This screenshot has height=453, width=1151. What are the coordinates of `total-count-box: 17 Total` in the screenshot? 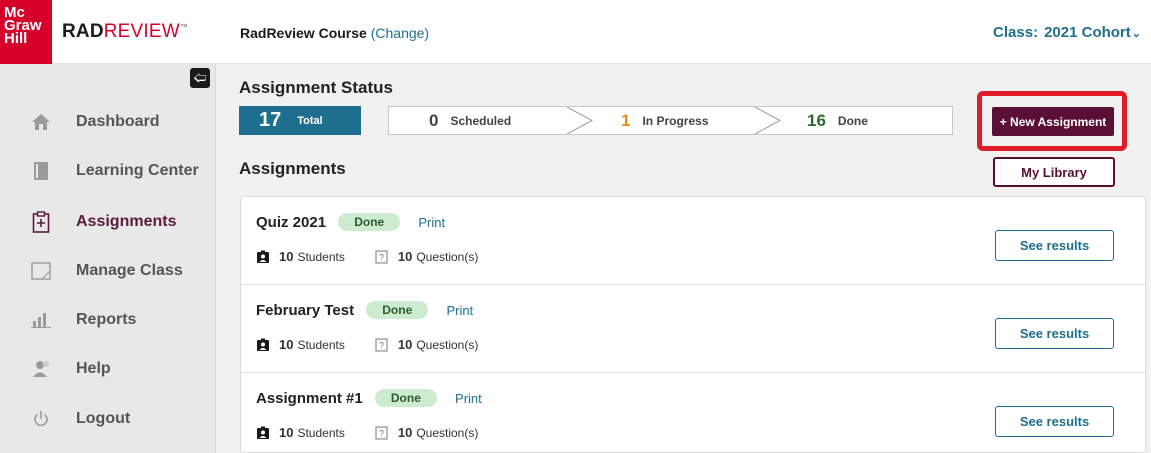 It's located at (300, 120).